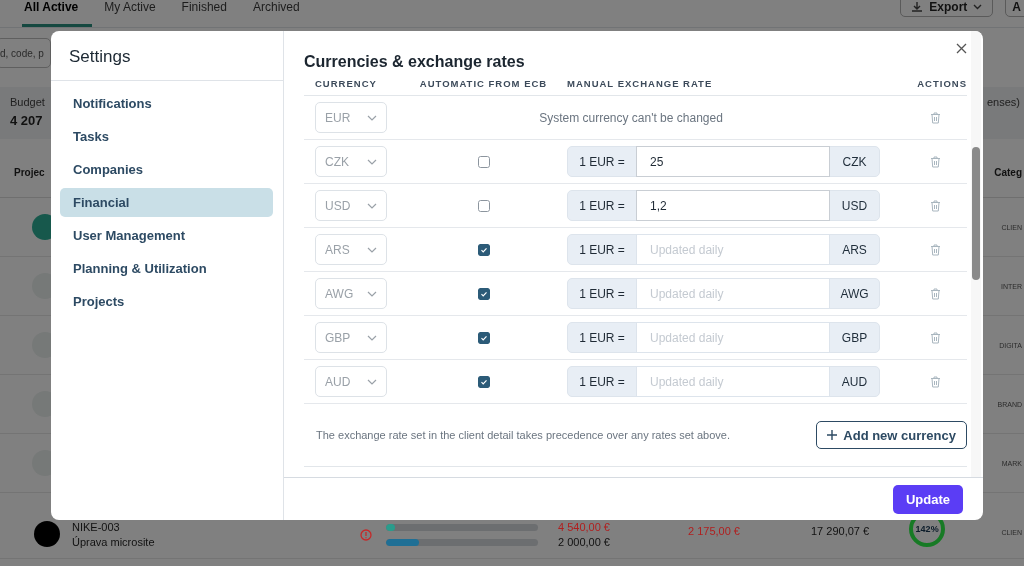 The image size is (1024, 566). What do you see at coordinates (523, 435) in the screenshot?
I see `footnote-text: The exchange rate set in the client detail takes precedence over any rates set above.` at bounding box center [523, 435].